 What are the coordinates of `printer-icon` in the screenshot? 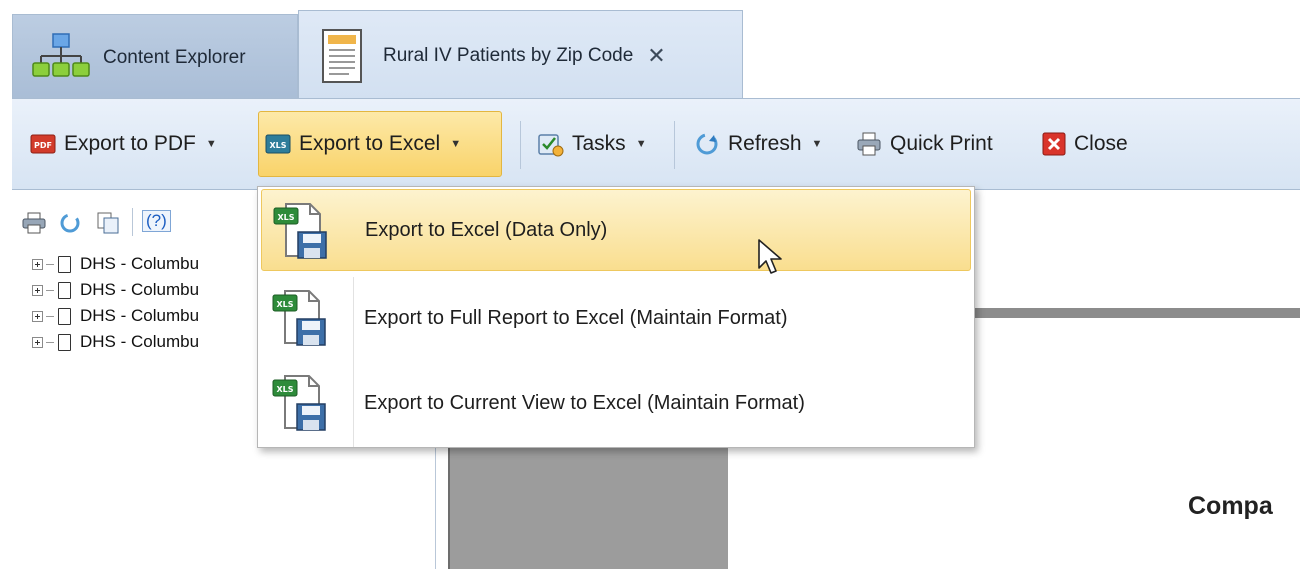 It's located at (869, 144).